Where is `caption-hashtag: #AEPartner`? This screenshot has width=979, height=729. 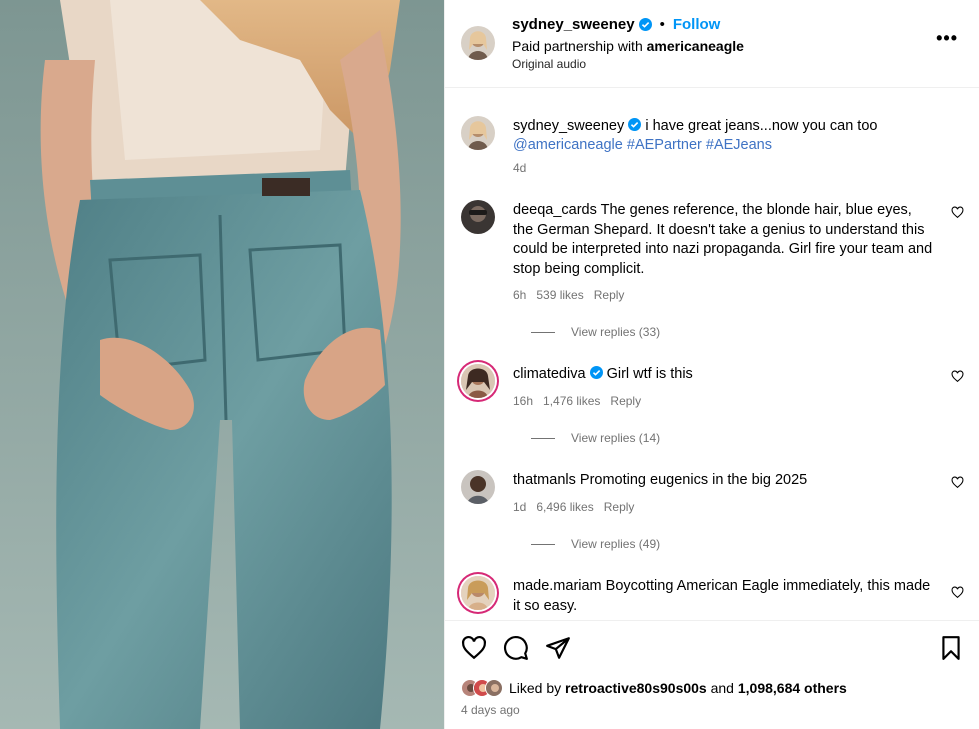
caption-hashtag: #AEPartner is located at coordinates (664, 145).